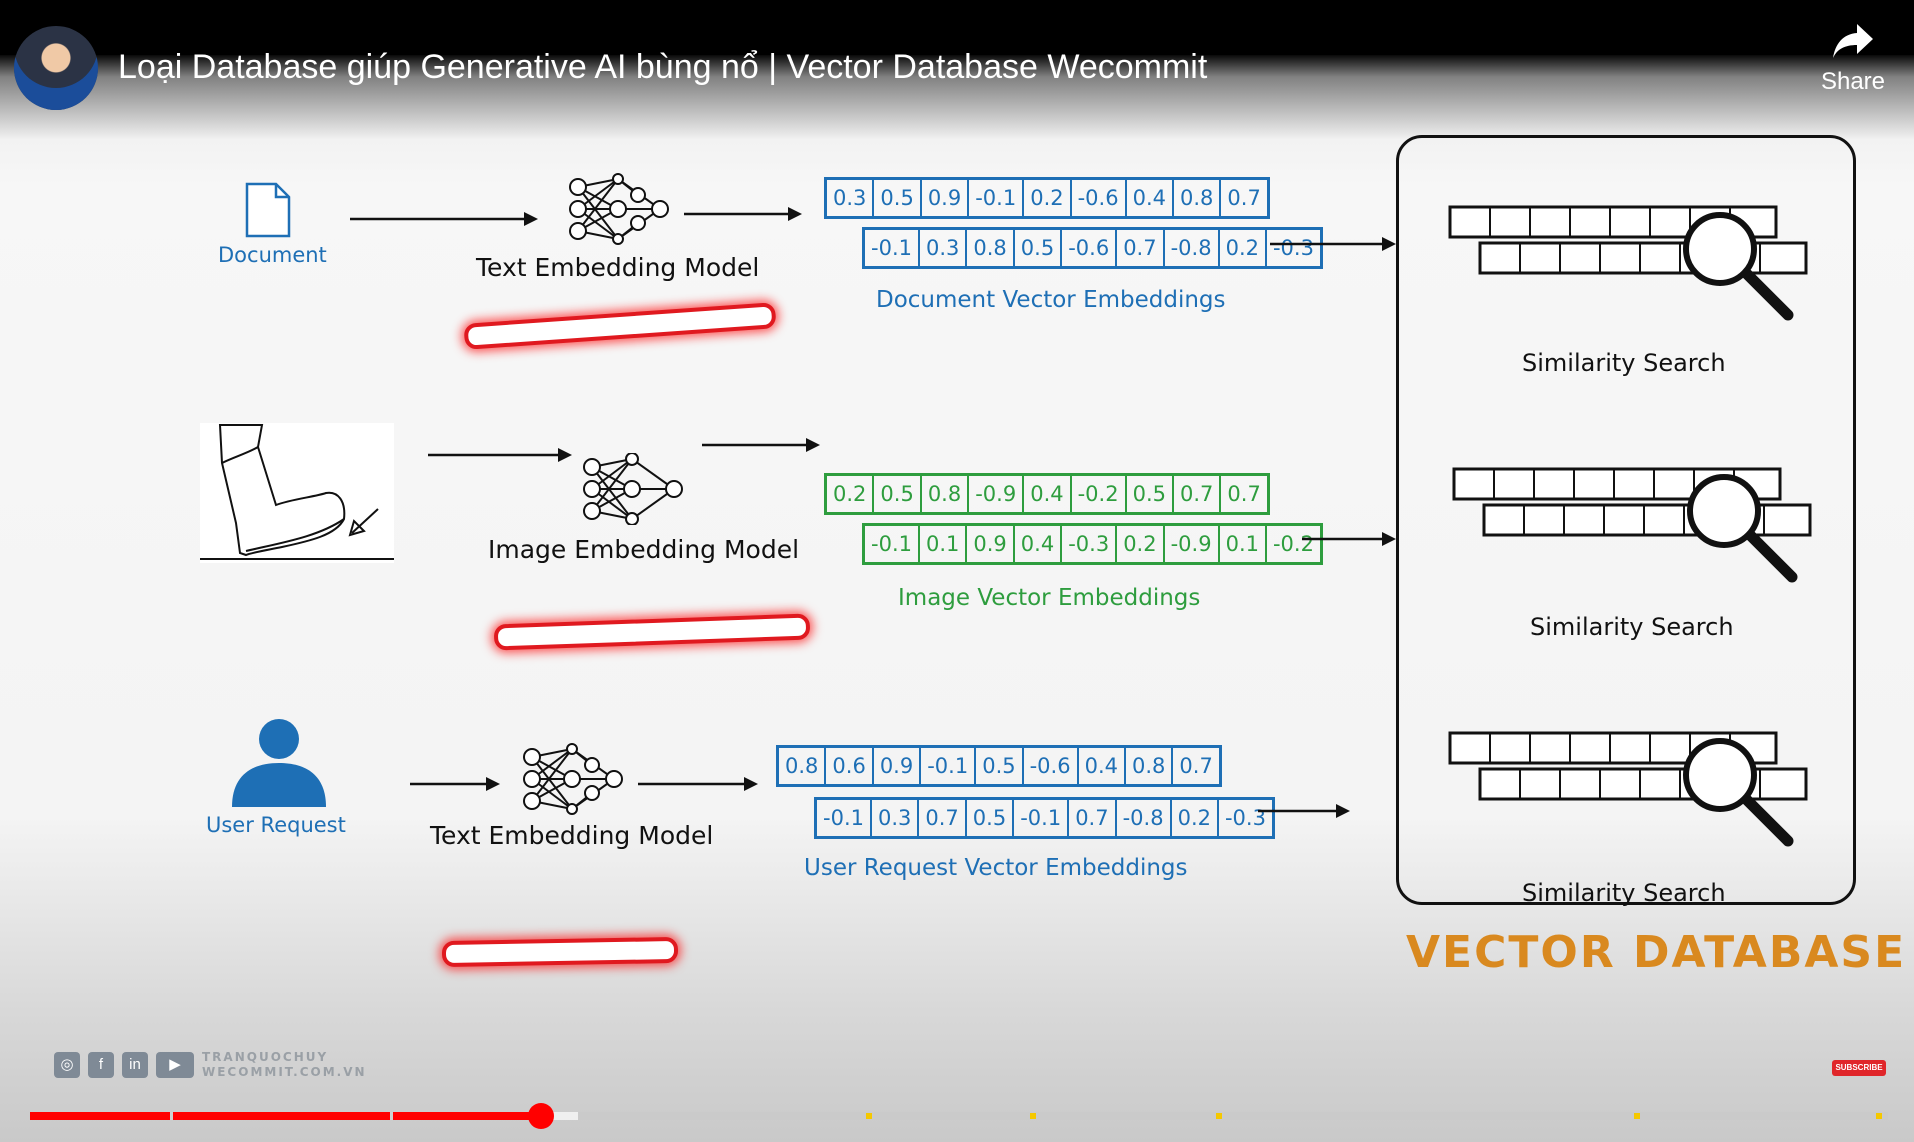 The image size is (1914, 1142). I want to click on vector-row: -0.1 0.3 0.8 0.5 -0.6 0.7 -0.8 0.2 -0.3, so click(1092, 248).